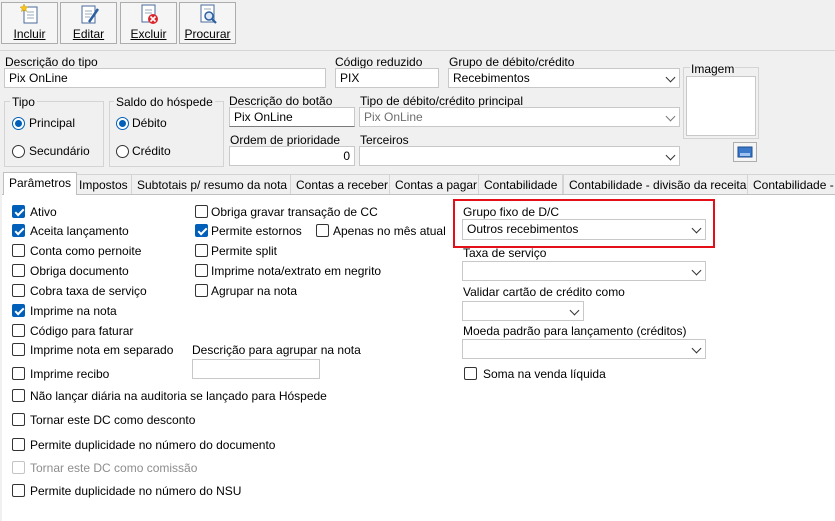  What do you see at coordinates (151, 151) in the screenshot?
I see `saldo-credito-label: Crédito` at bounding box center [151, 151].